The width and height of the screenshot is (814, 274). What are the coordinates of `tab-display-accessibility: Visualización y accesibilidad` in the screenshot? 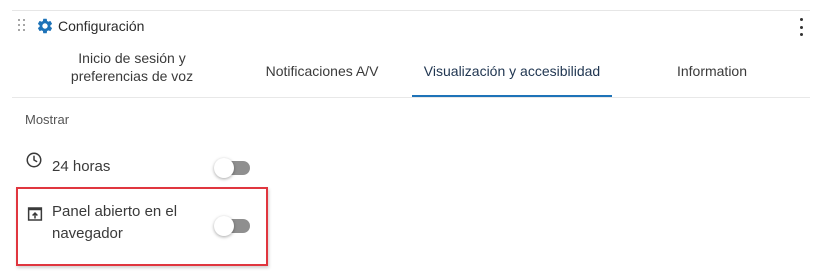 It's located at (512, 71).